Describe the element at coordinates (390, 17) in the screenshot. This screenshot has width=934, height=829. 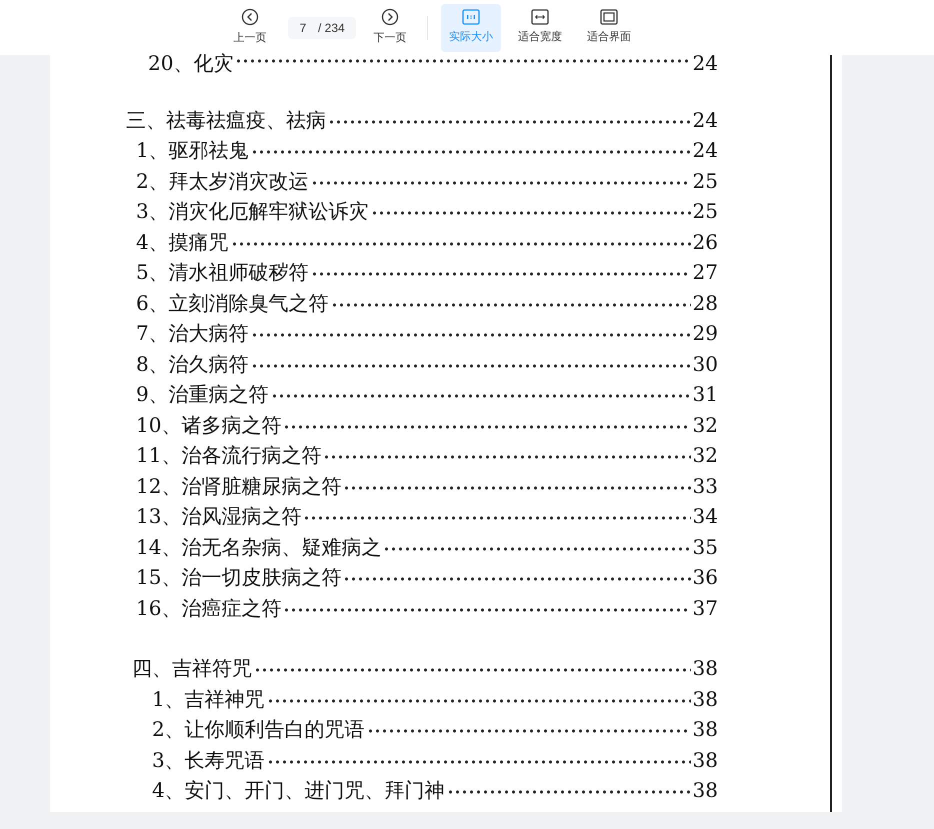
I see `next-icon` at that location.